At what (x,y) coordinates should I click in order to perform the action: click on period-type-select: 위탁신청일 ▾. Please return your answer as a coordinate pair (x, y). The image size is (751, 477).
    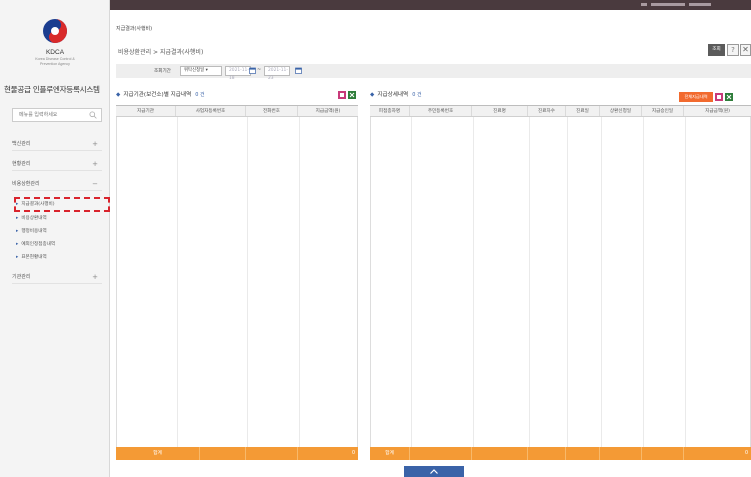
    Looking at the image, I should click on (201, 71).